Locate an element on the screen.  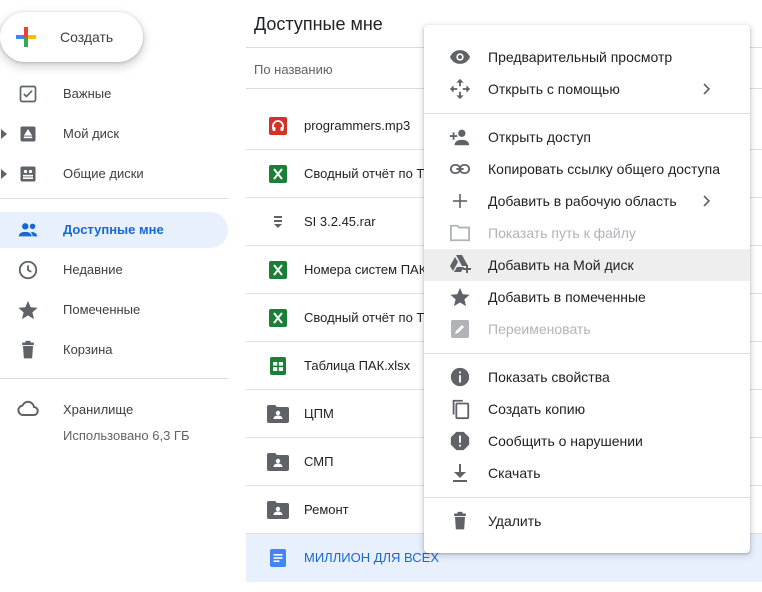
menu-item-open-with: Открыть с помощью is located at coordinates (587, 89).